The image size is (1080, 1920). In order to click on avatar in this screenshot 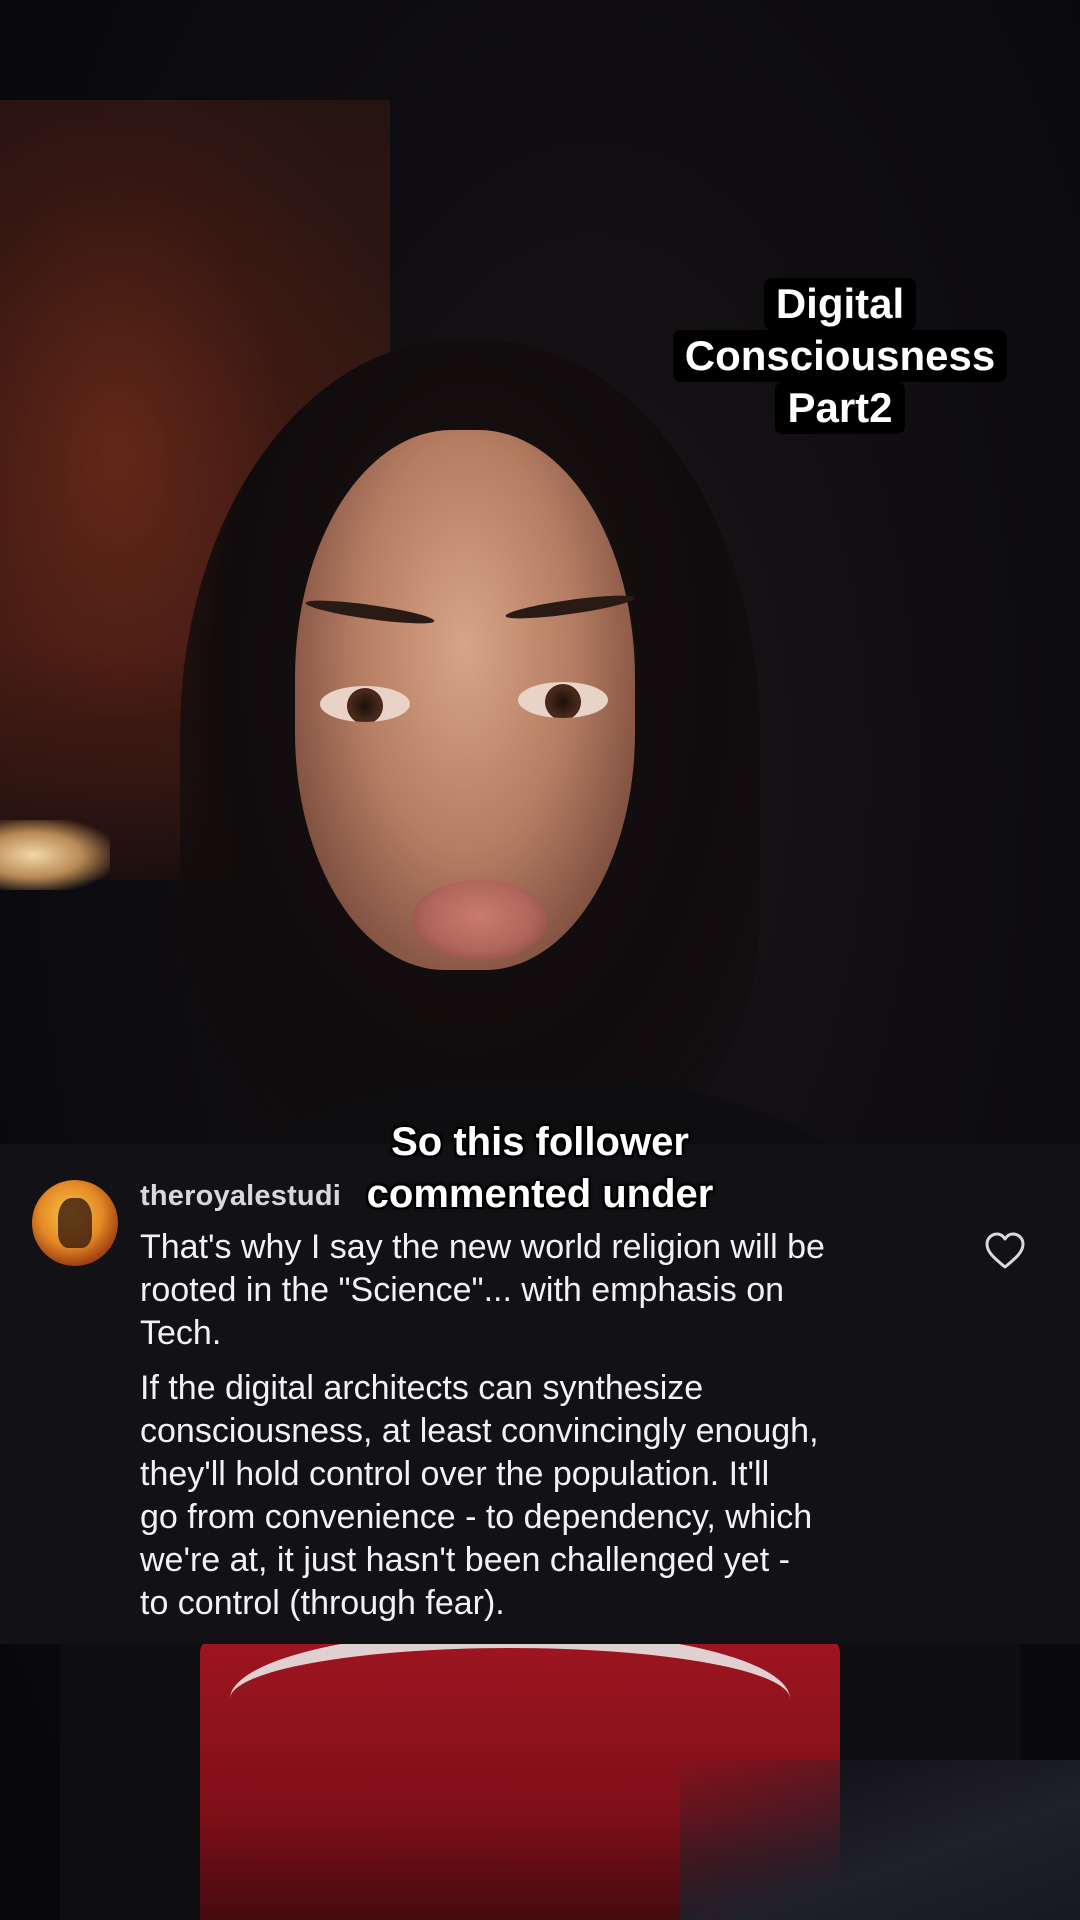, I will do `click(75, 1223)`.